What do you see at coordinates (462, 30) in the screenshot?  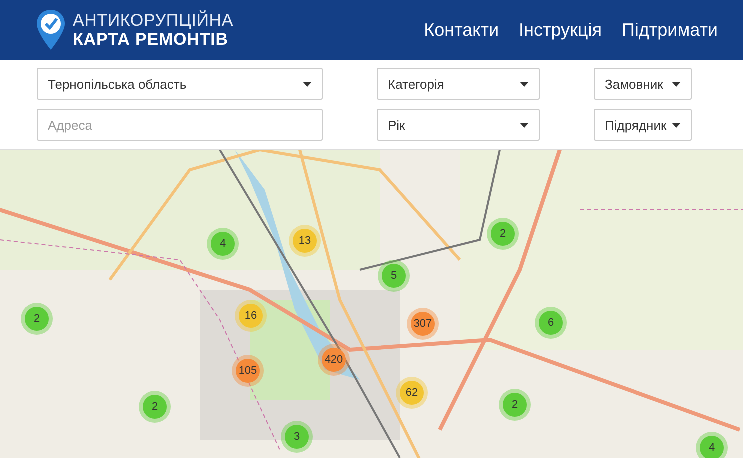 I see `nav-link: Контакти` at bounding box center [462, 30].